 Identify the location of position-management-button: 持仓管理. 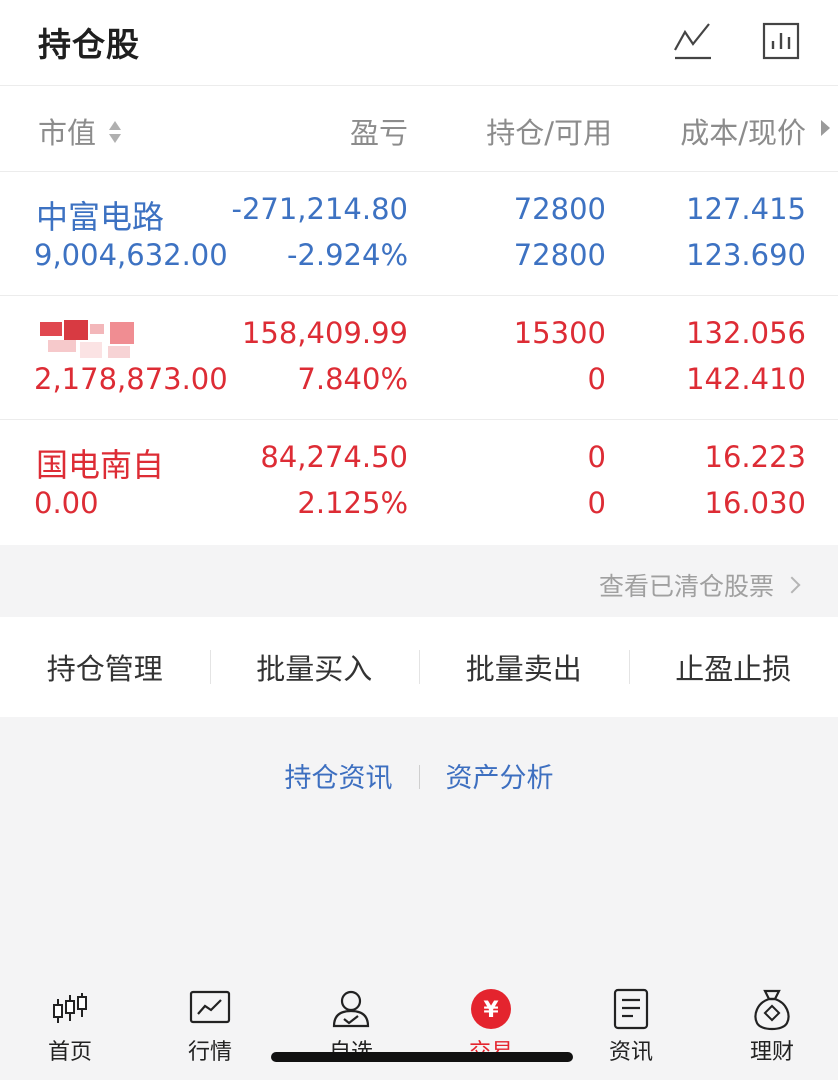
(105, 667).